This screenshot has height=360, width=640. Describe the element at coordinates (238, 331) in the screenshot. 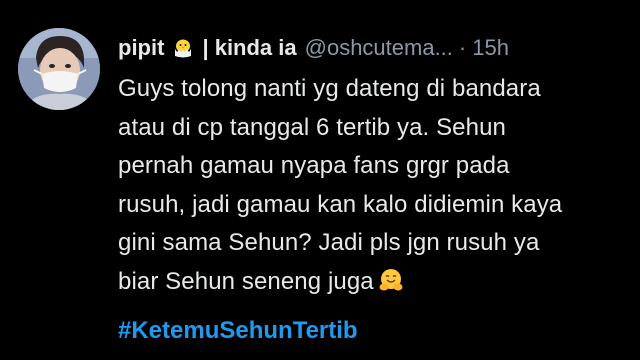

I see `hashtag-link: #KetemuSehunTertib` at that location.